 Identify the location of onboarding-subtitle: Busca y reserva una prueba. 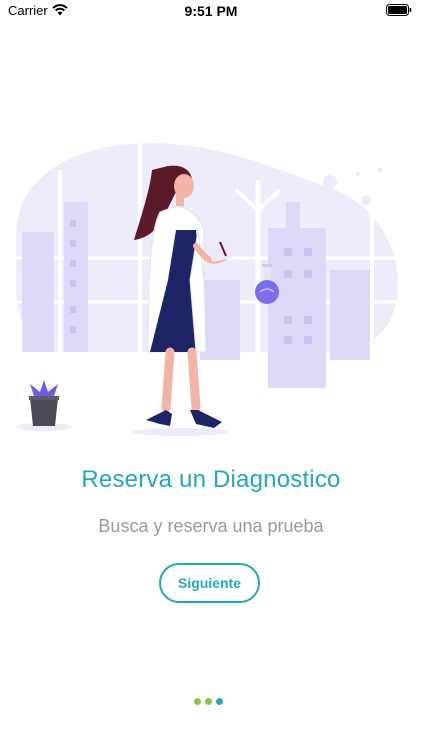
(211, 526).